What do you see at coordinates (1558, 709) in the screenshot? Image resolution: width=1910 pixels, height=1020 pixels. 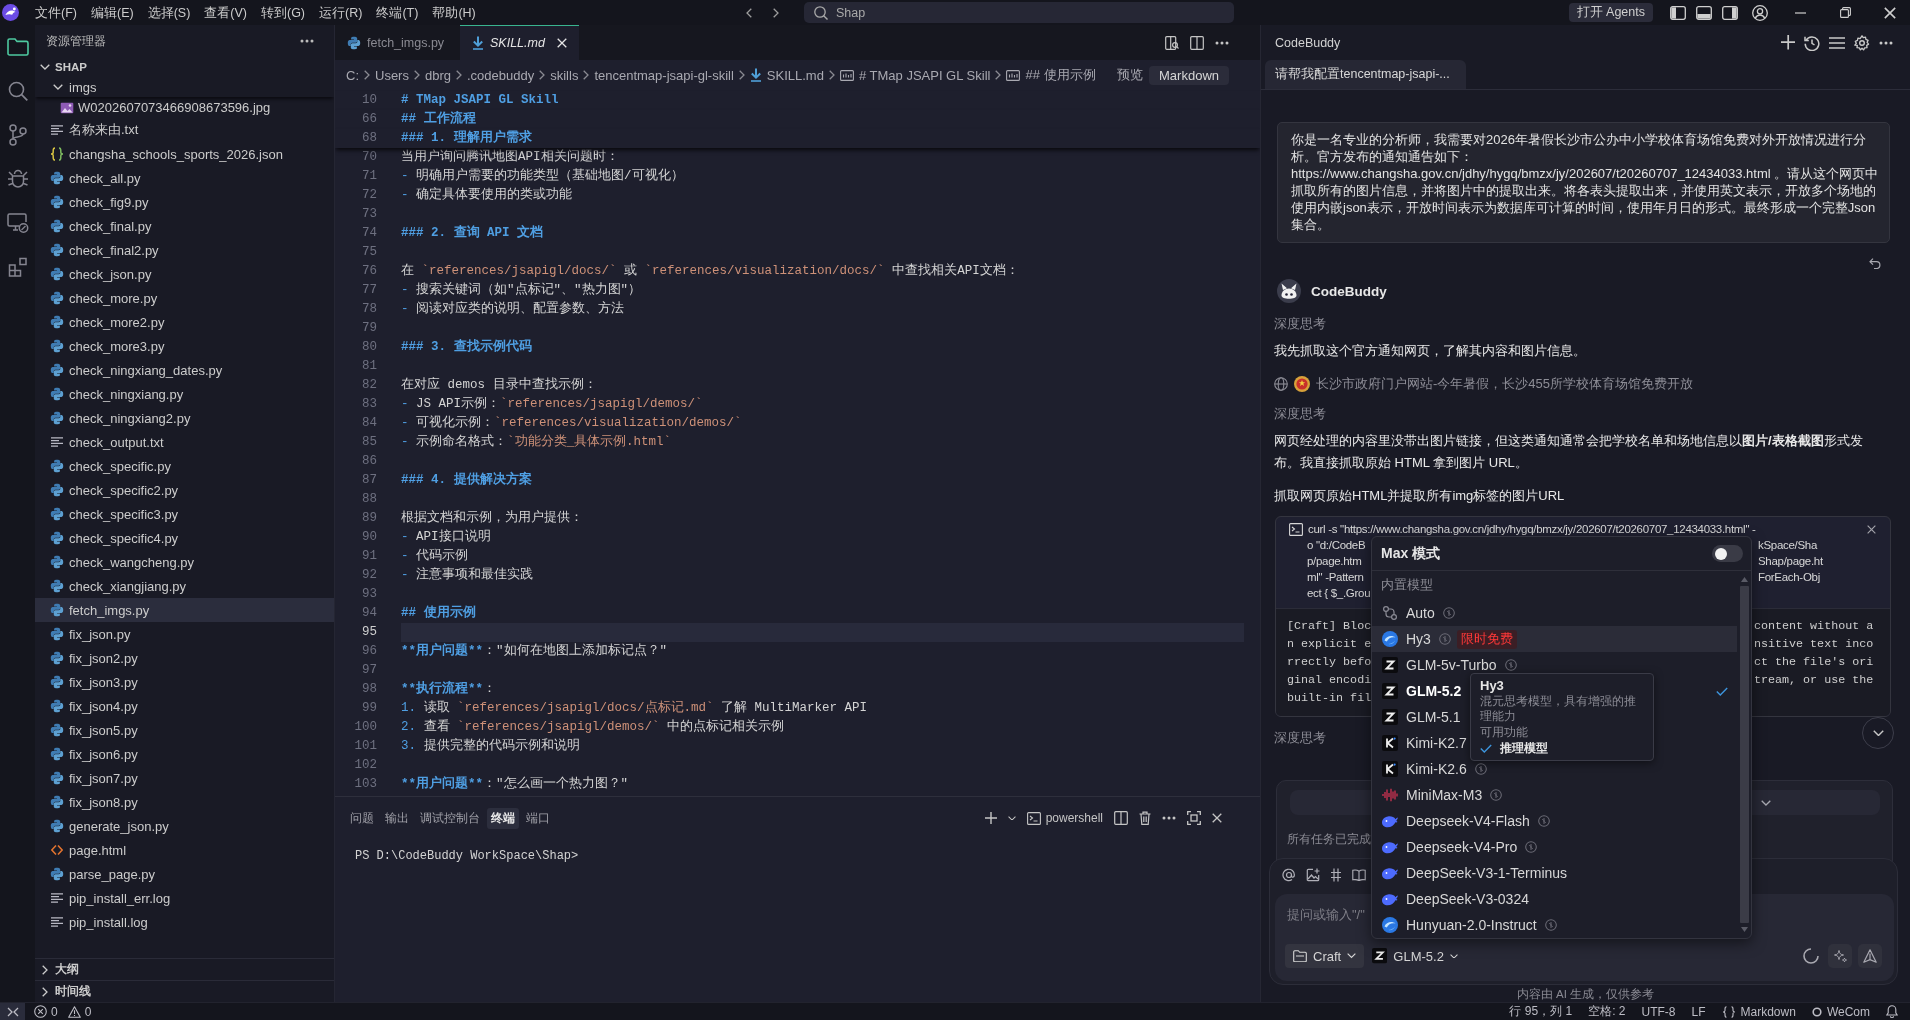 I see `tooltip-description: 混元思考模型，具有增强的推理能力` at bounding box center [1558, 709].